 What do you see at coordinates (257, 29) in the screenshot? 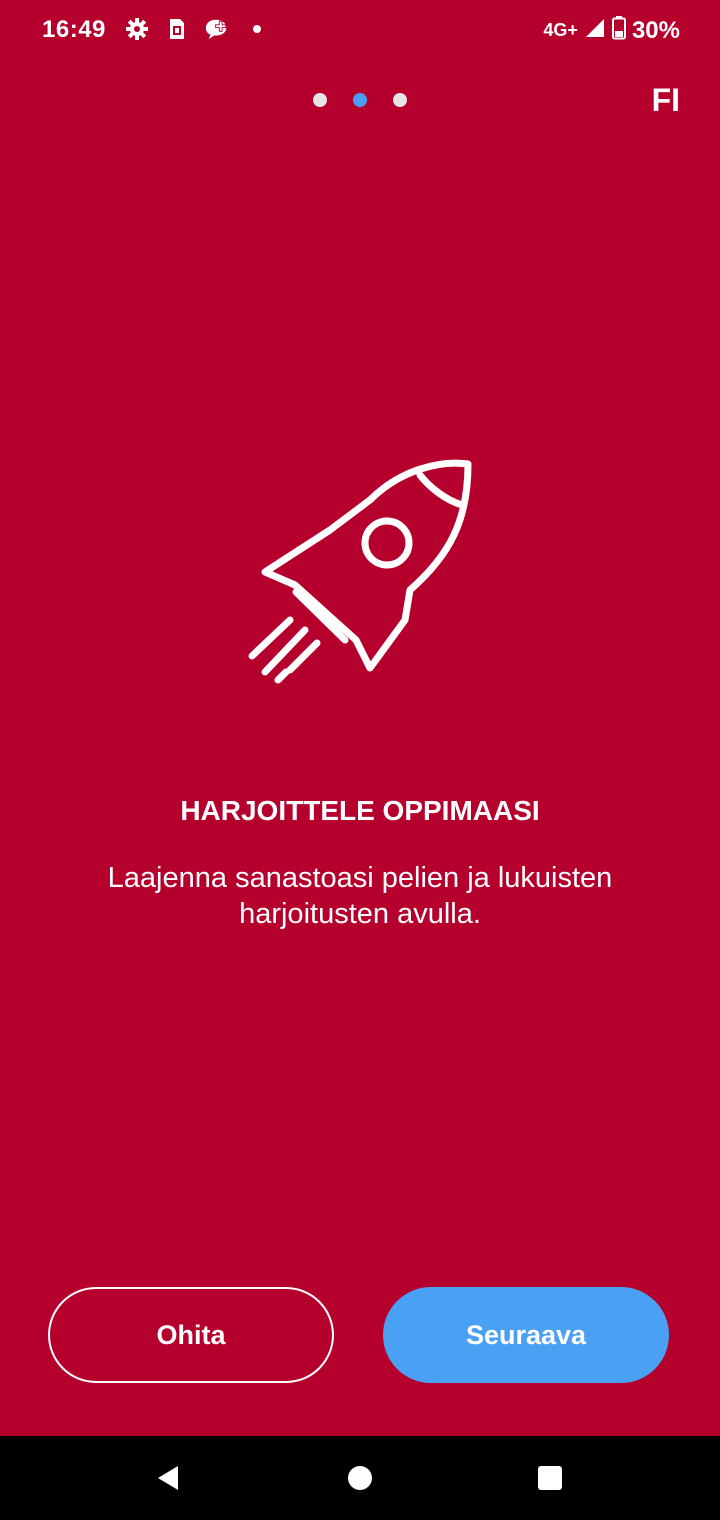
I see `notification-dot-icon` at bounding box center [257, 29].